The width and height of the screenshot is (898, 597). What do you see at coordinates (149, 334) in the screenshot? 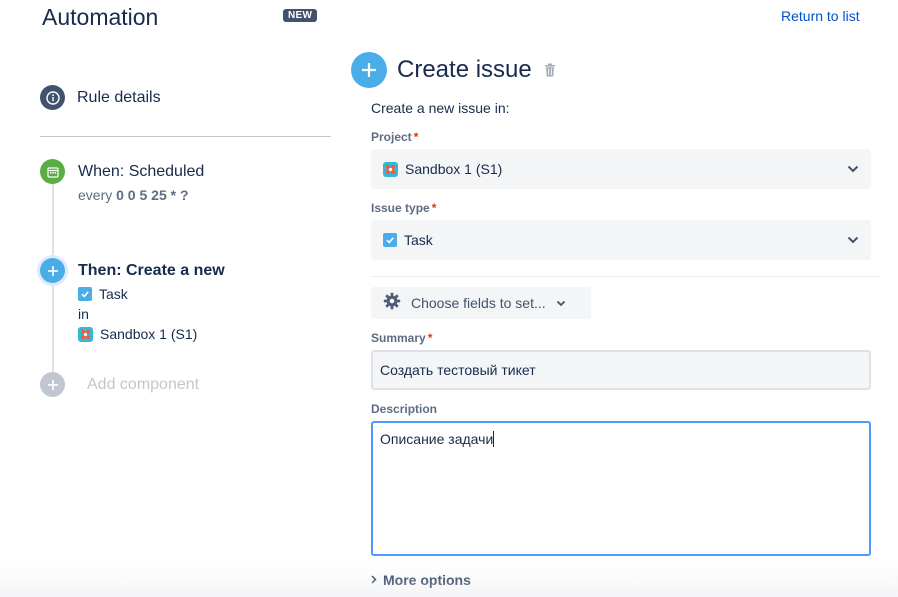
I see `action-project-label: Sandbox 1 (S1)` at bounding box center [149, 334].